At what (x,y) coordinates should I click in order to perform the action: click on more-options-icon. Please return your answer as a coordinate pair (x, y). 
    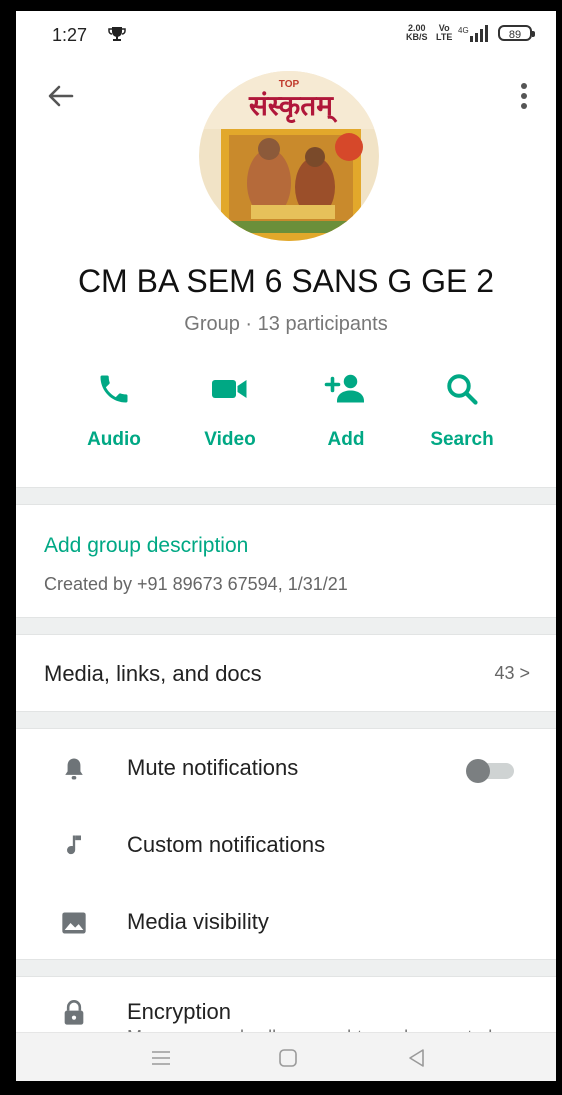
    Looking at the image, I should click on (524, 96).